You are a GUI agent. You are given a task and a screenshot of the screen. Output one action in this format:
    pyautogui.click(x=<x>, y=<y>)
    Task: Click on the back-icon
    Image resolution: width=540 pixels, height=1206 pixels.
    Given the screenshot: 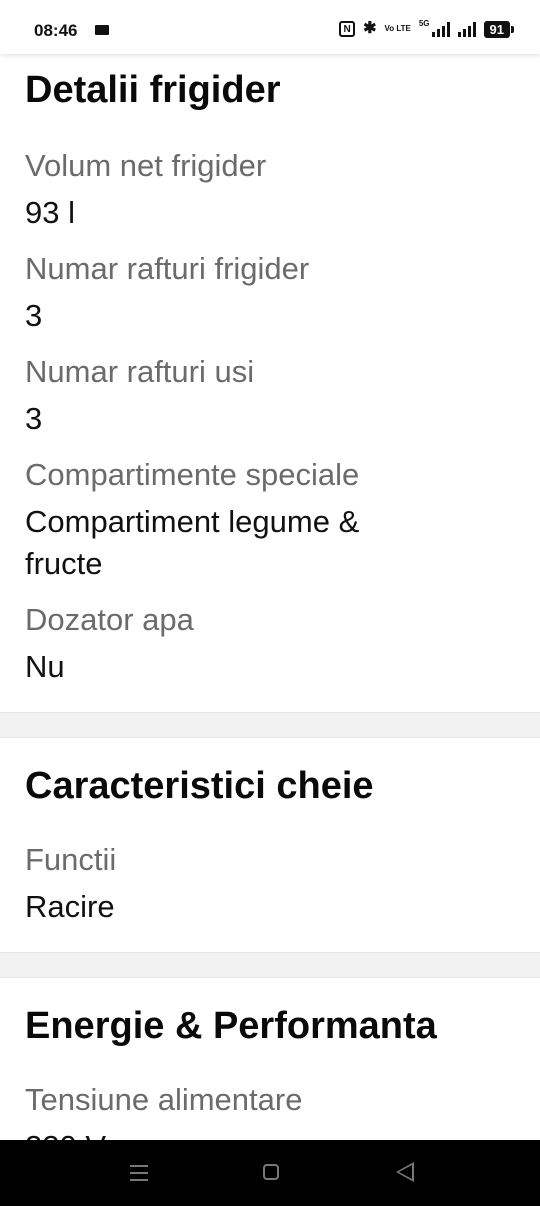 What is the action you would take?
    pyautogui.click(x=405, y=1172)
    